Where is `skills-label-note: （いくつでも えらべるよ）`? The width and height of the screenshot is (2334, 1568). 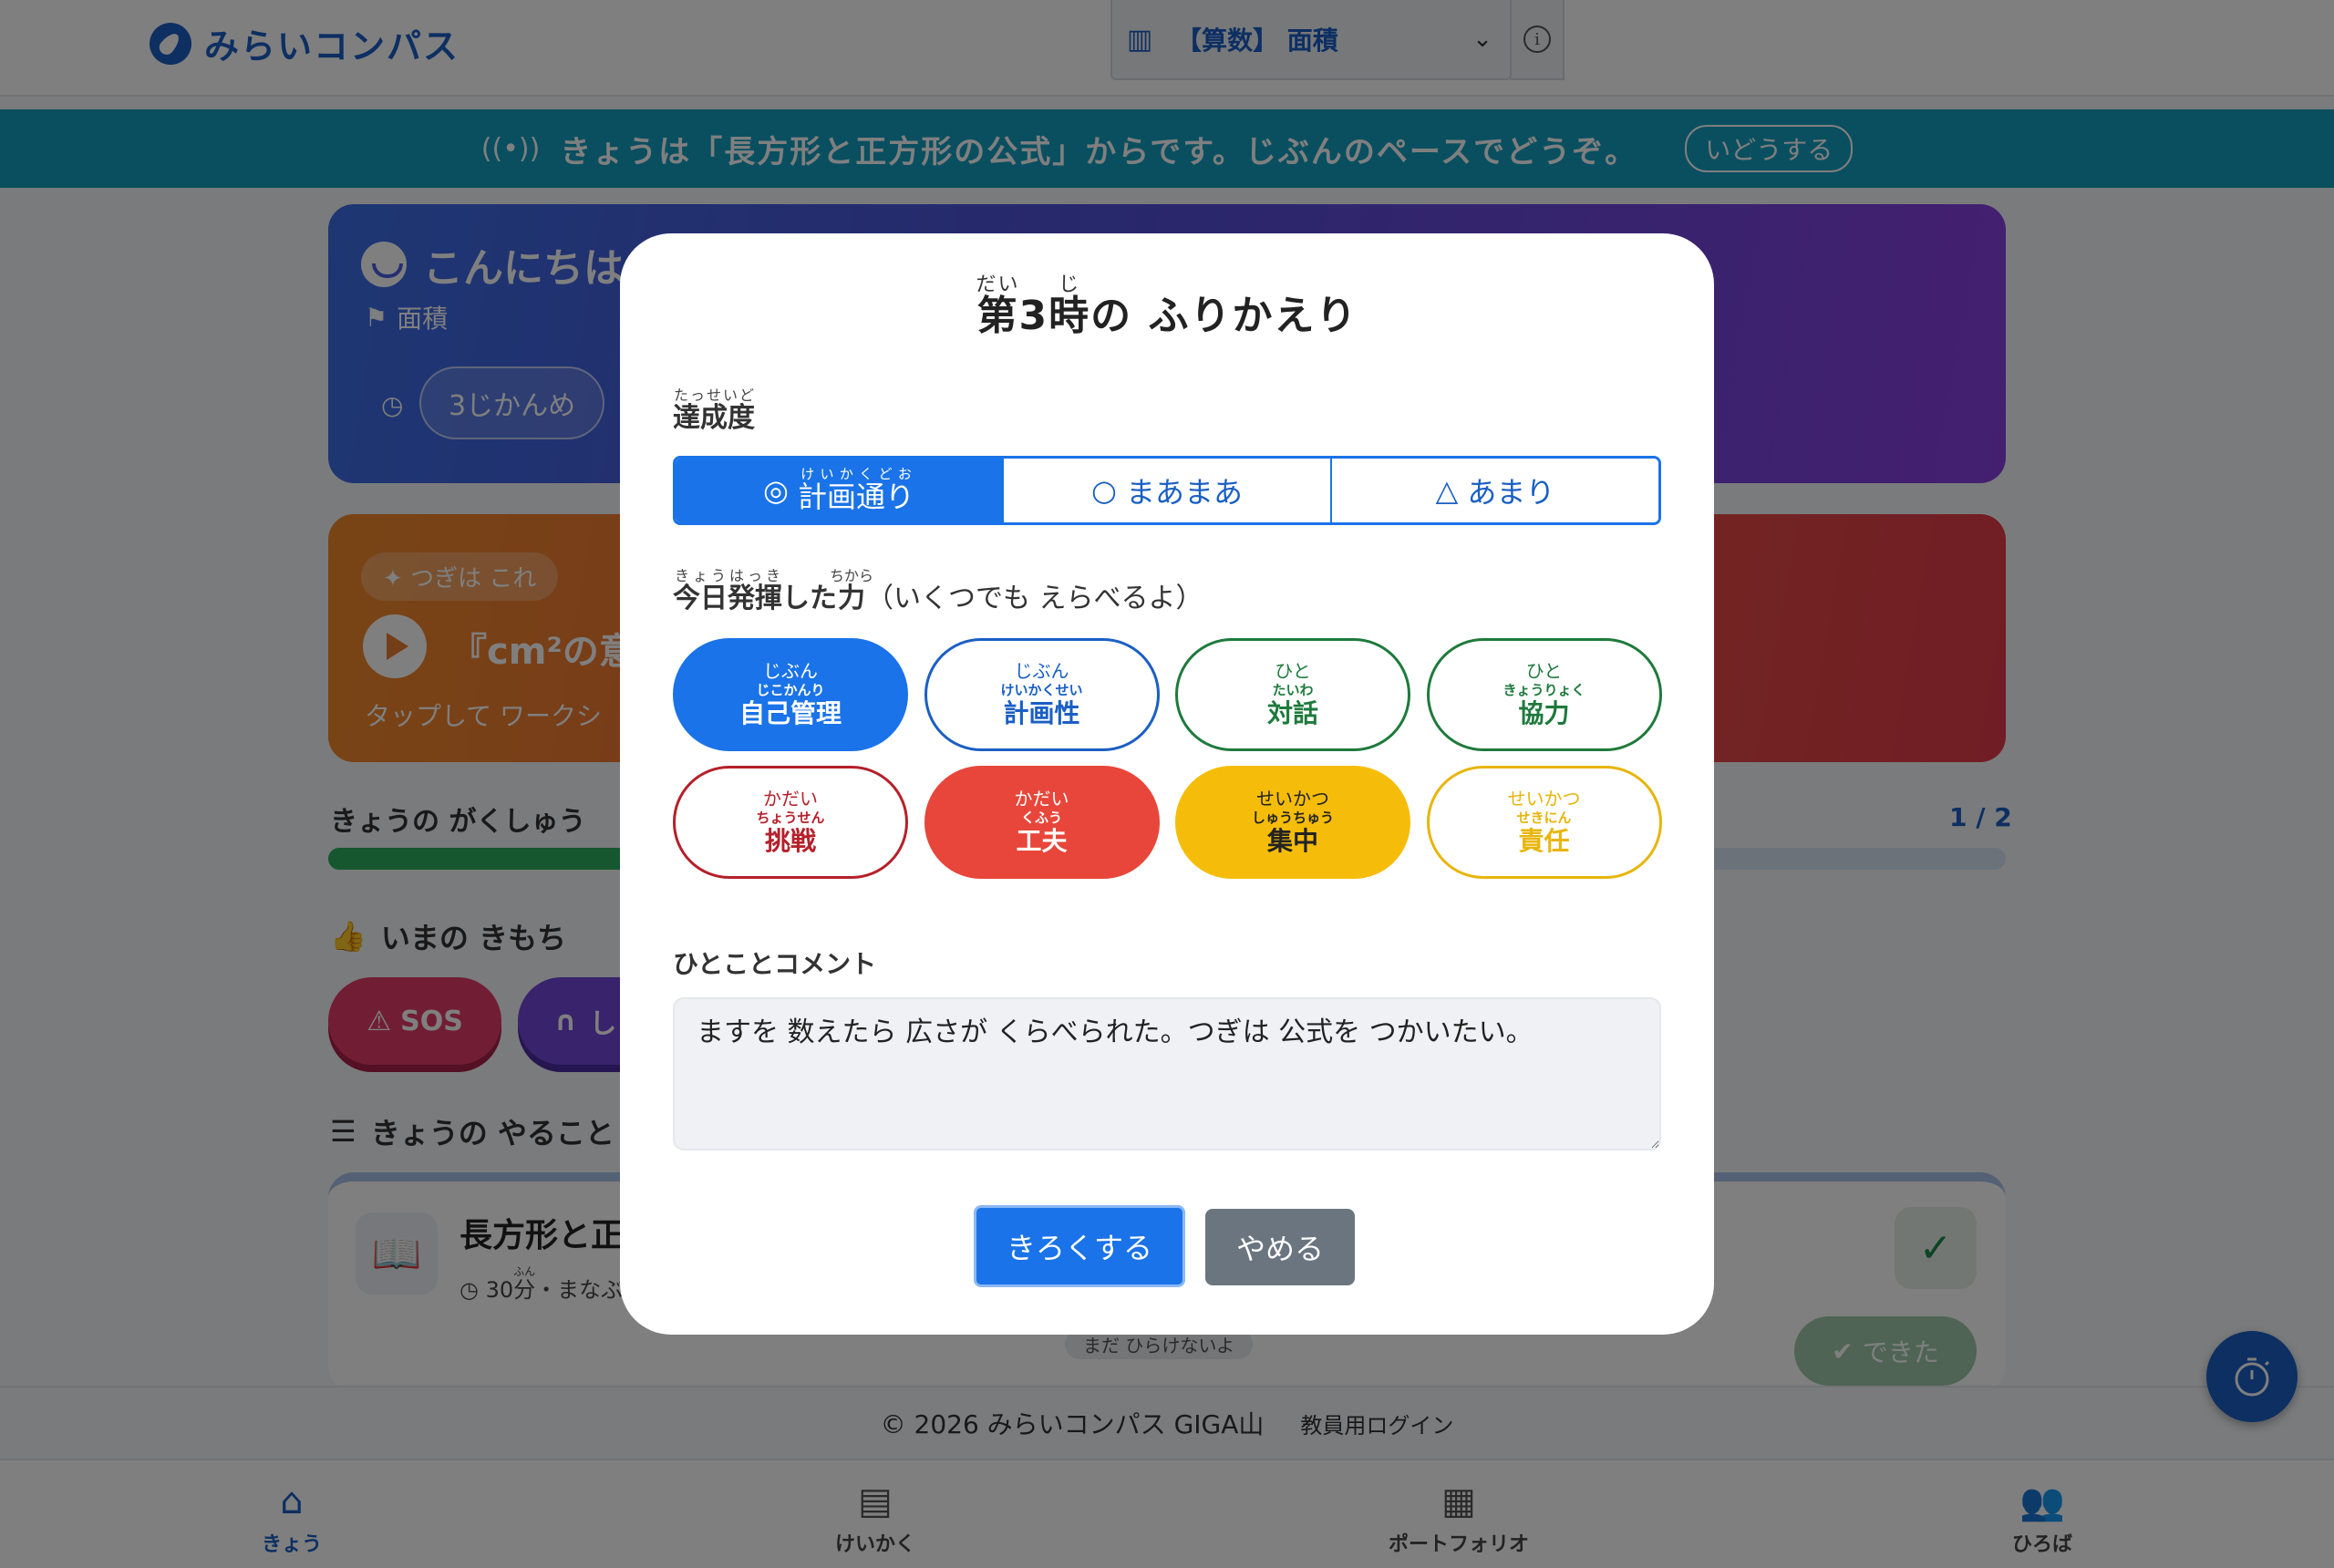
skills-label-note: （いくつでも えらべるよ） is located at coordinates (1034, 598).